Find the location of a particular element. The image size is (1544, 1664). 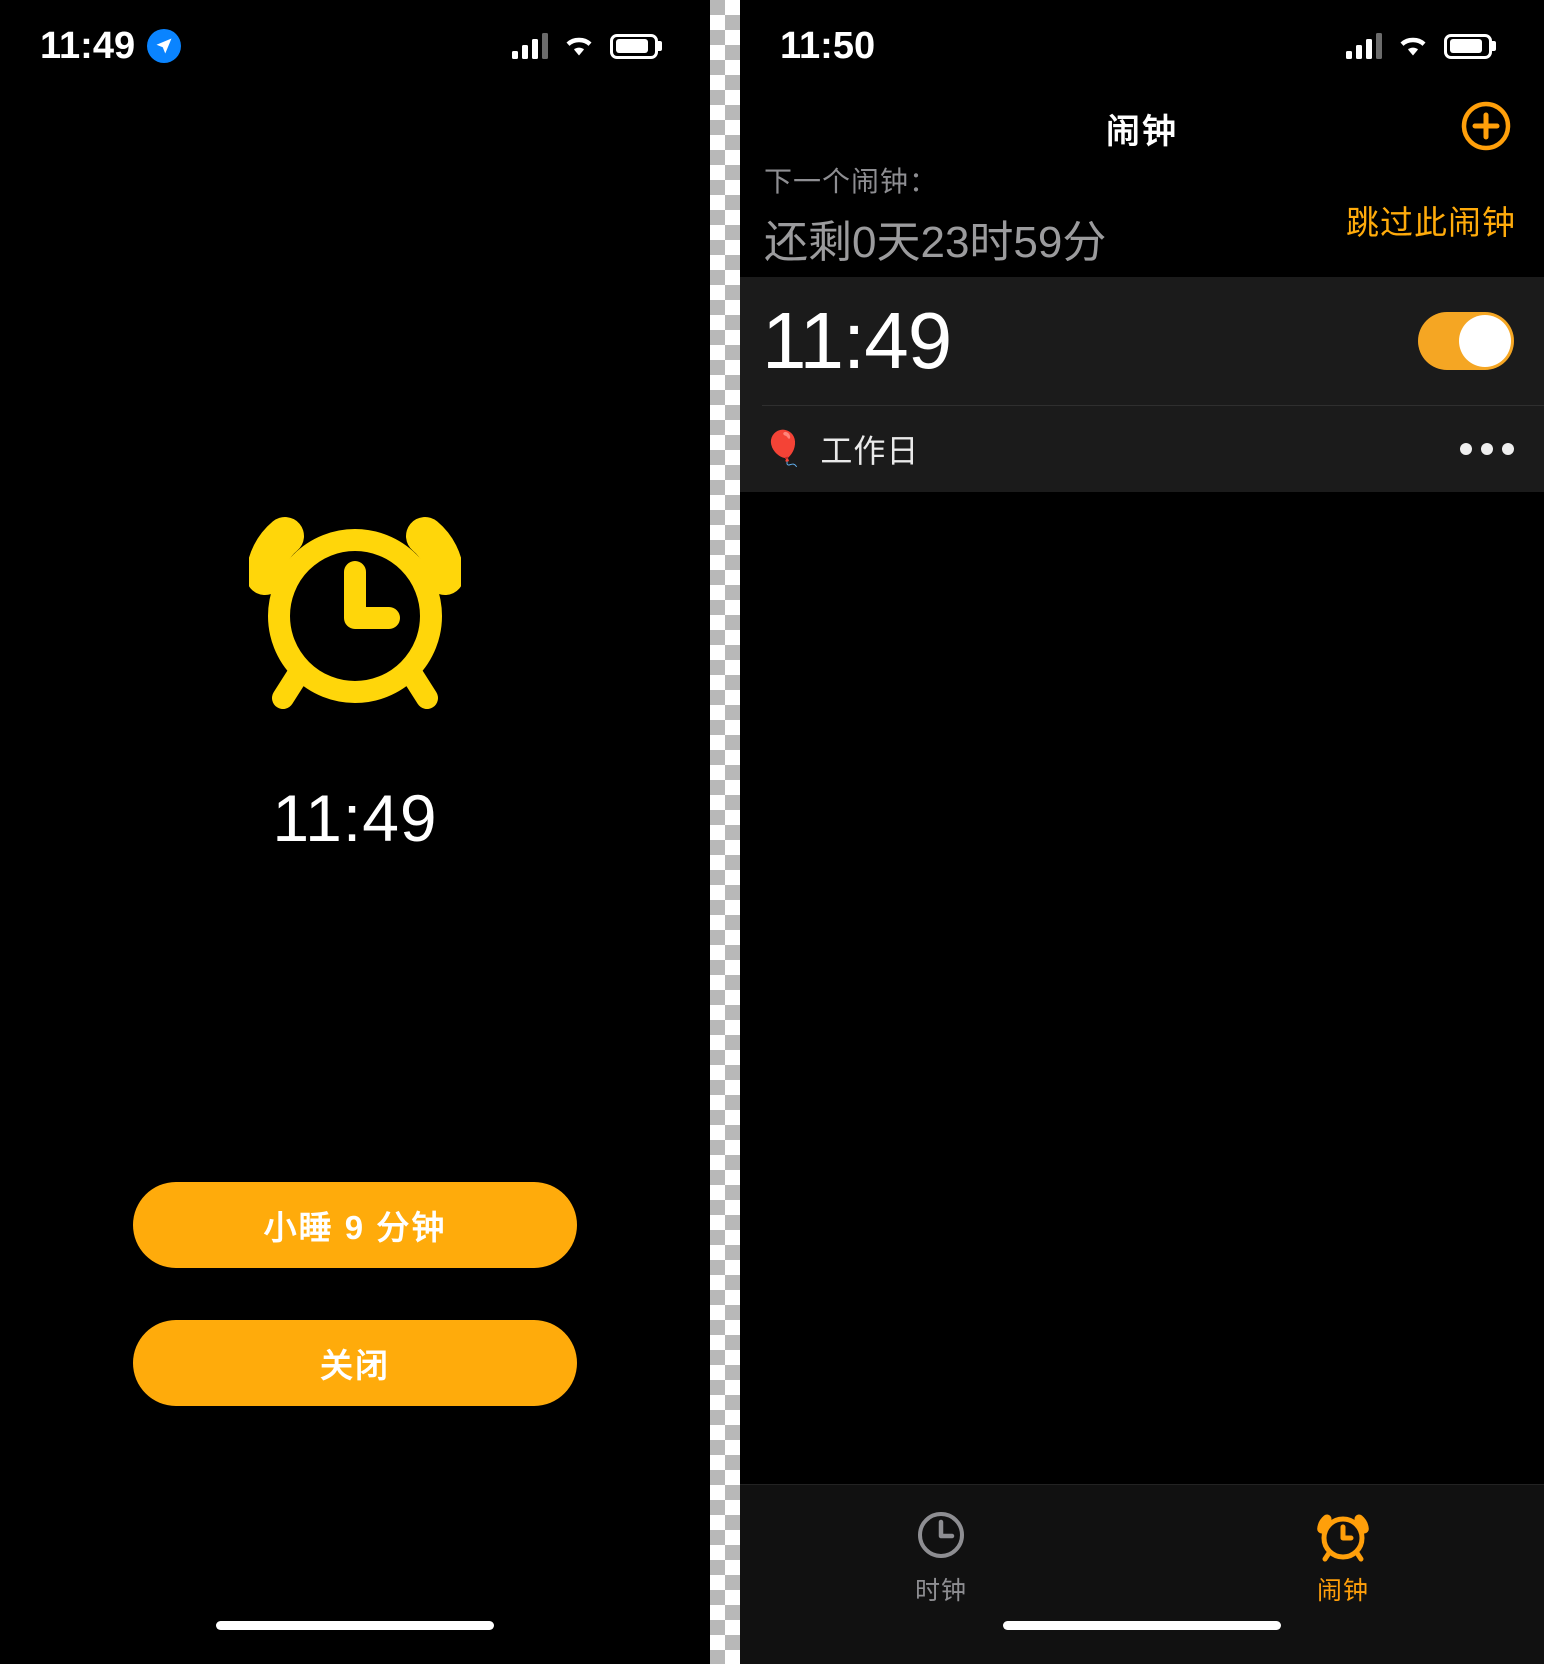

plus-circle-icon is located at coordinates (1486, 126).